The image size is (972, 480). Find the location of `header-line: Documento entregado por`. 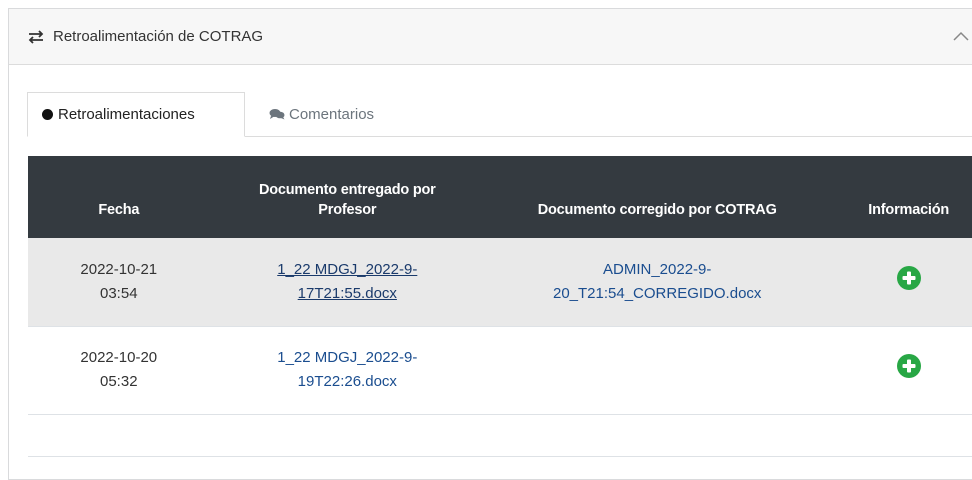

header-line: Documento entregado por is located at coordinates (347, 190).